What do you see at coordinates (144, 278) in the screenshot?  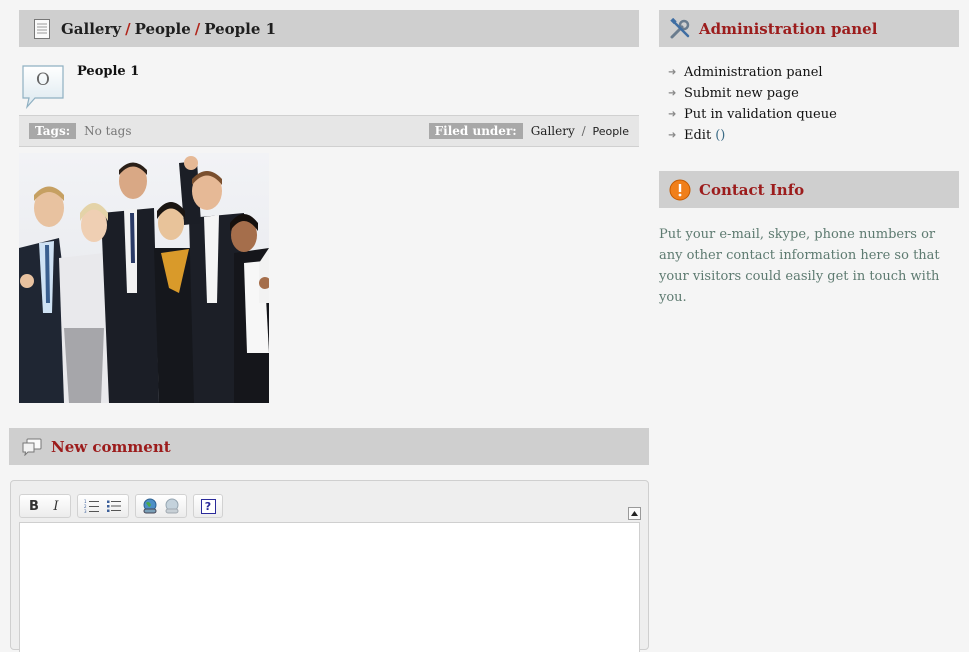 I see `gallery-image` at bounding box center [144, 278].